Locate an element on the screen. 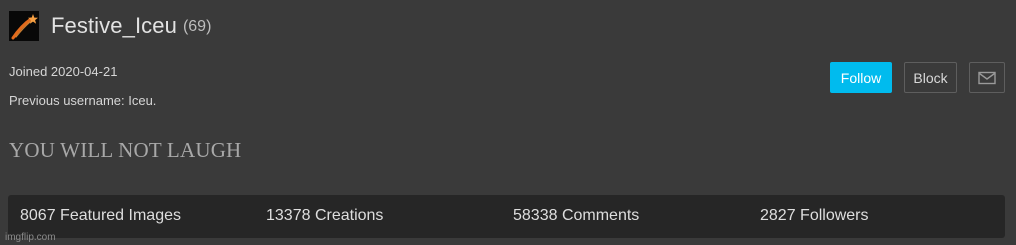 This screenshot has width=1016, height=245. stat-creations: 13378 Creations is located at coordinates (324, 216).